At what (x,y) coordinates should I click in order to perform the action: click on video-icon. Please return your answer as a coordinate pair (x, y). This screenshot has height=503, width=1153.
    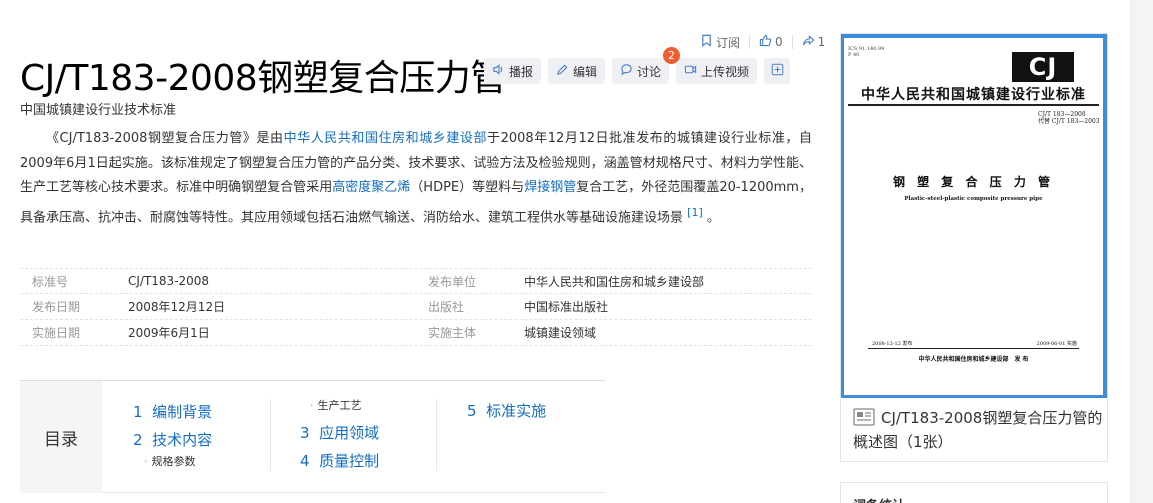
    Looking at the image, I should click on (690, 71).